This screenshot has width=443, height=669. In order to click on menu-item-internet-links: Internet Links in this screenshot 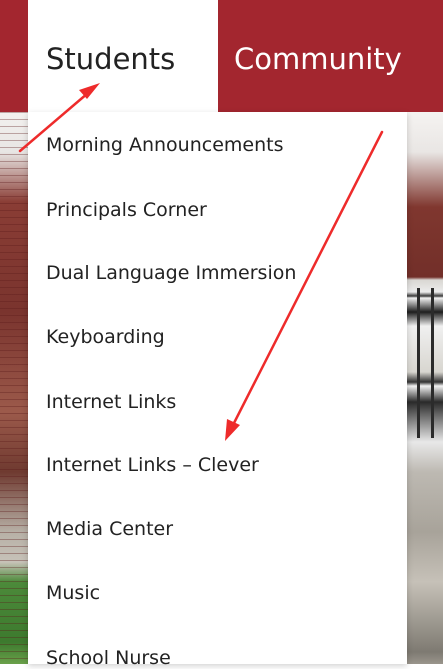, I will do `click(111, 402)`.